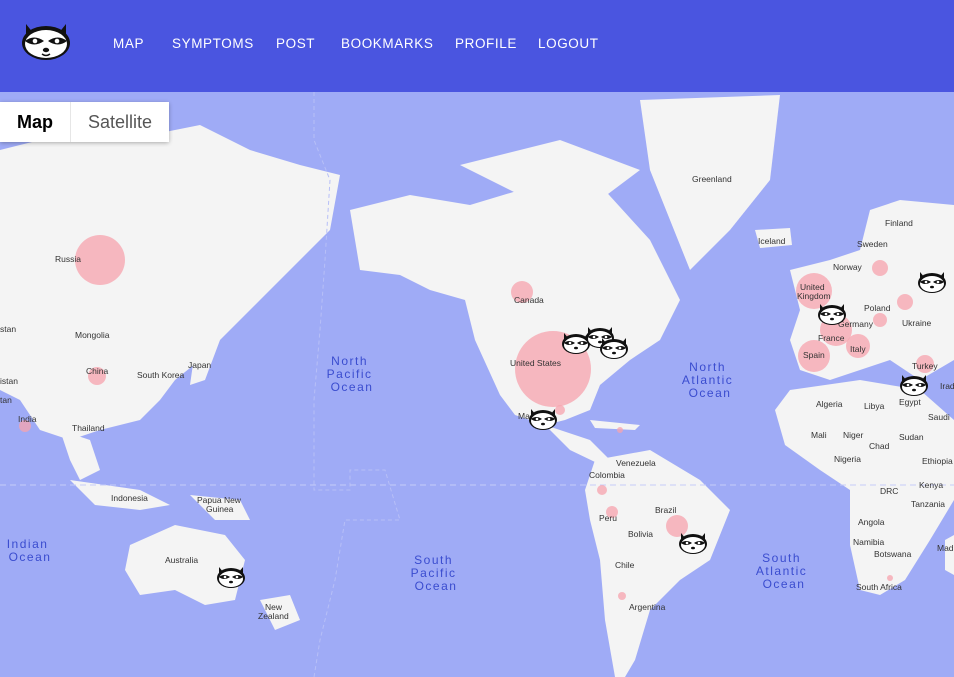 The height and width of the screenshot is (677, 954). I want to click on nav-logout: LOGOUT, so click(568, 43).